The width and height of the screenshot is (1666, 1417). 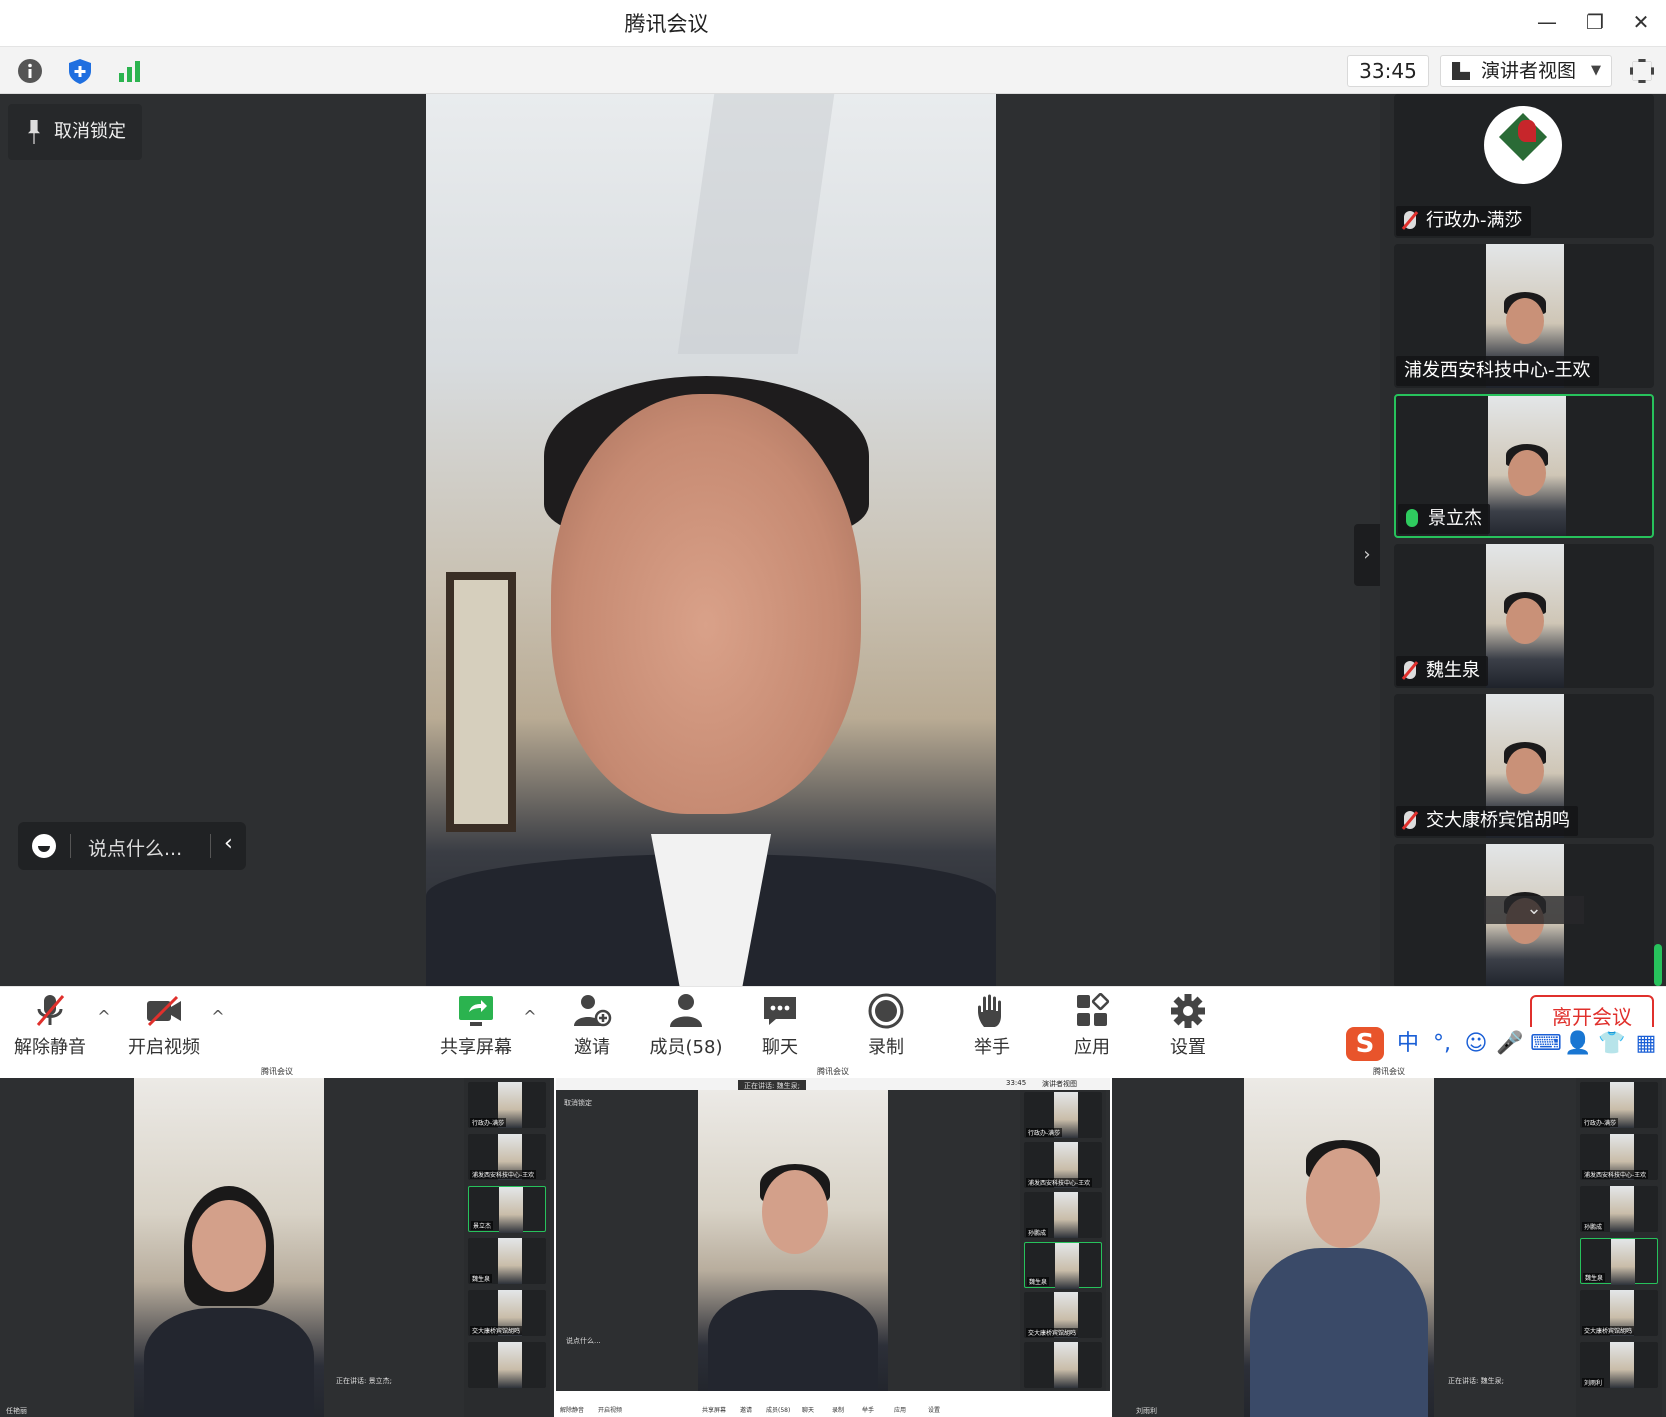 I want to click on share-screen-button: 共享屏幕, so click(x=476, y=1028).